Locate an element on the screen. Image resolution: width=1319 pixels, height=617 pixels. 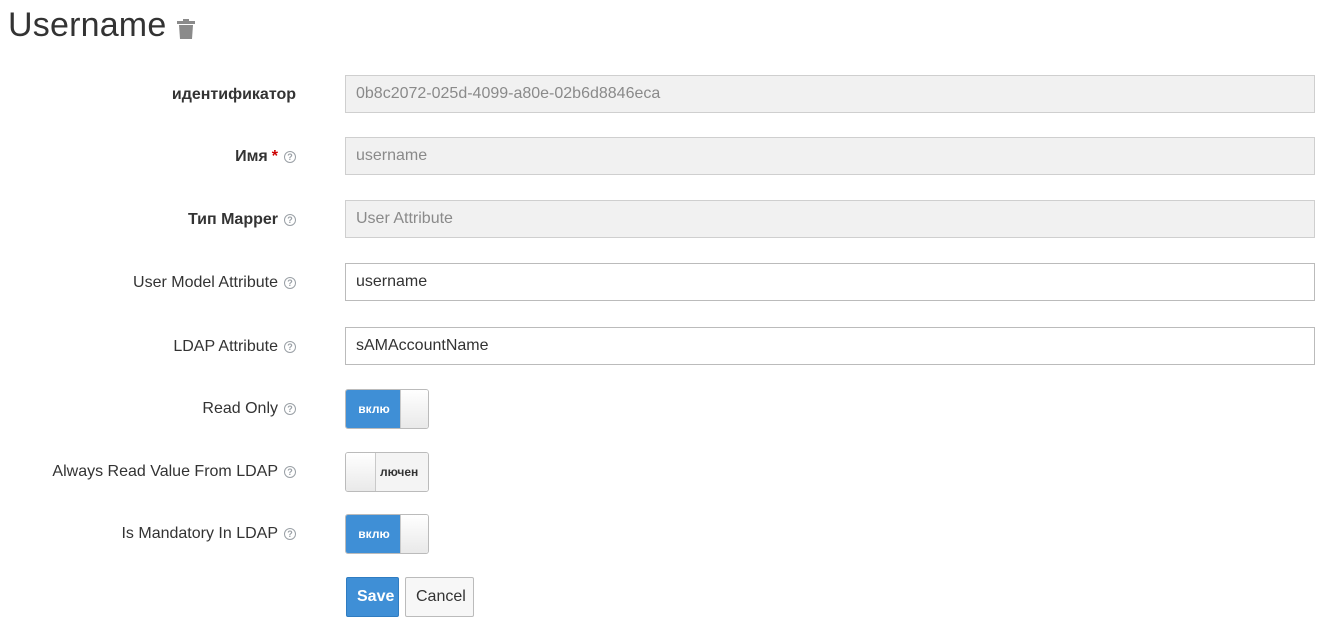
field-row-mapper-type: Тип Mapper ? is located at coordinates (659, 220).